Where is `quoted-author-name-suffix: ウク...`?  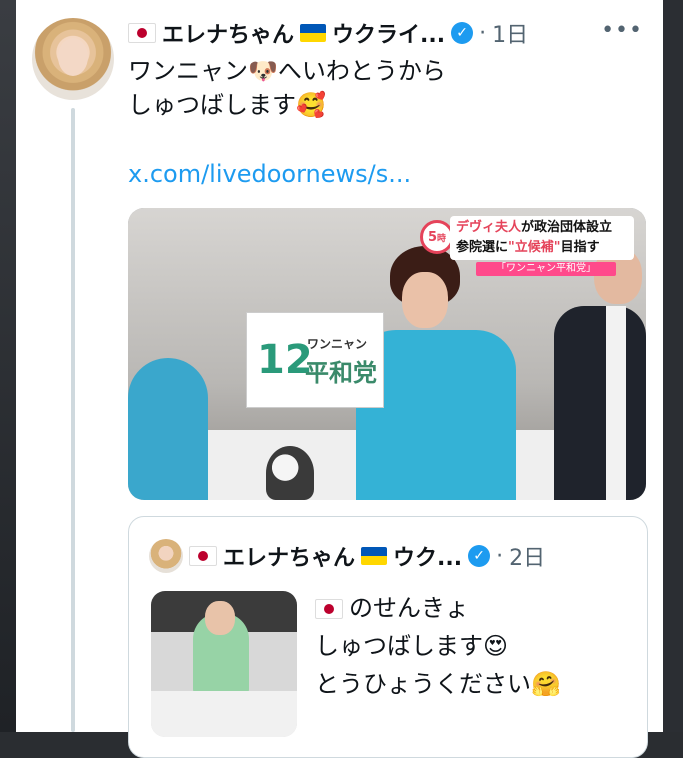
quoted-author-name-suffix: ウク... is located at coordinates (427, 556).